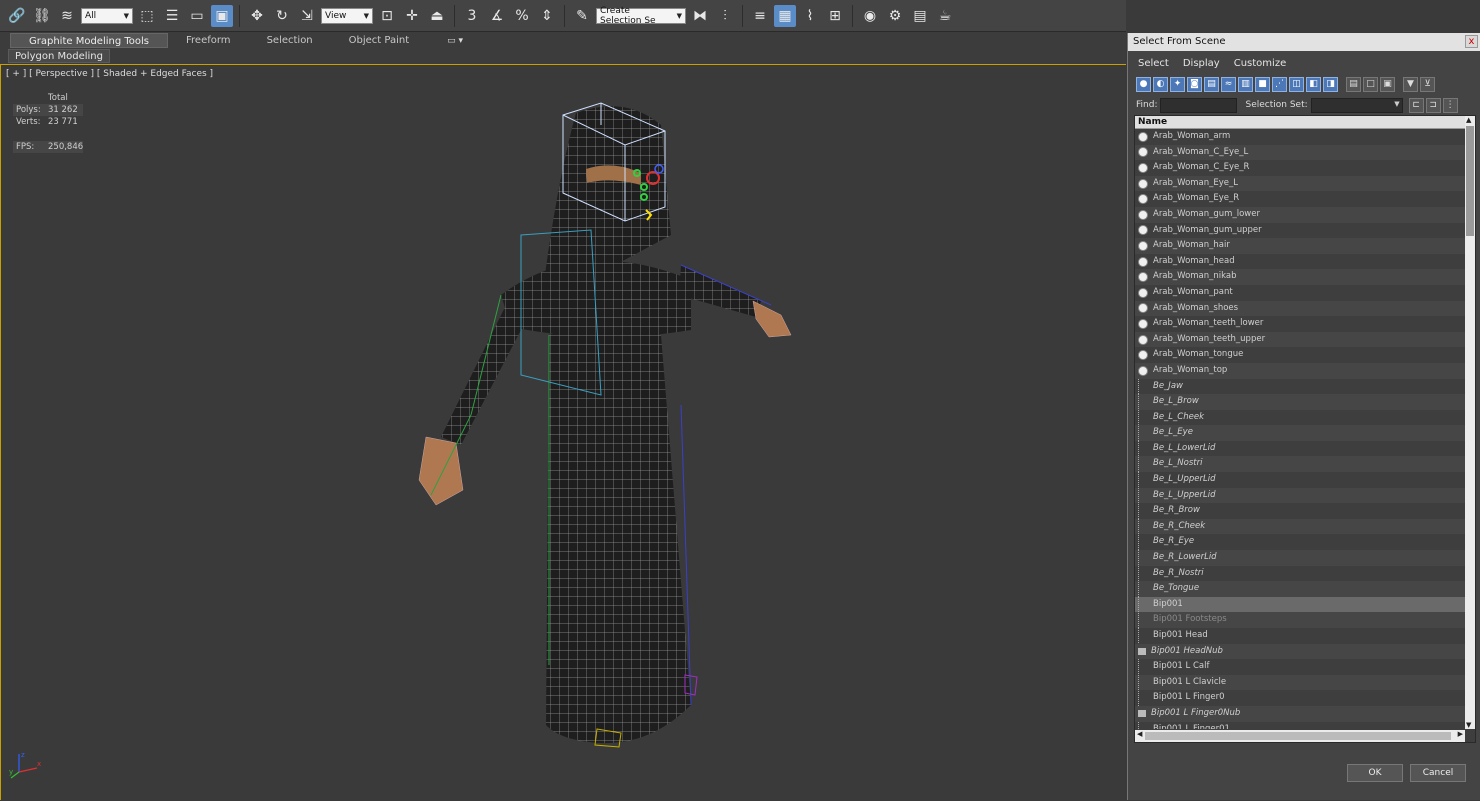 This screenshot has width=1480, height=801. Describe the element at coordinates (760, 16) in the screenshot. I see `layer-manager-icon: ≡` at that location.